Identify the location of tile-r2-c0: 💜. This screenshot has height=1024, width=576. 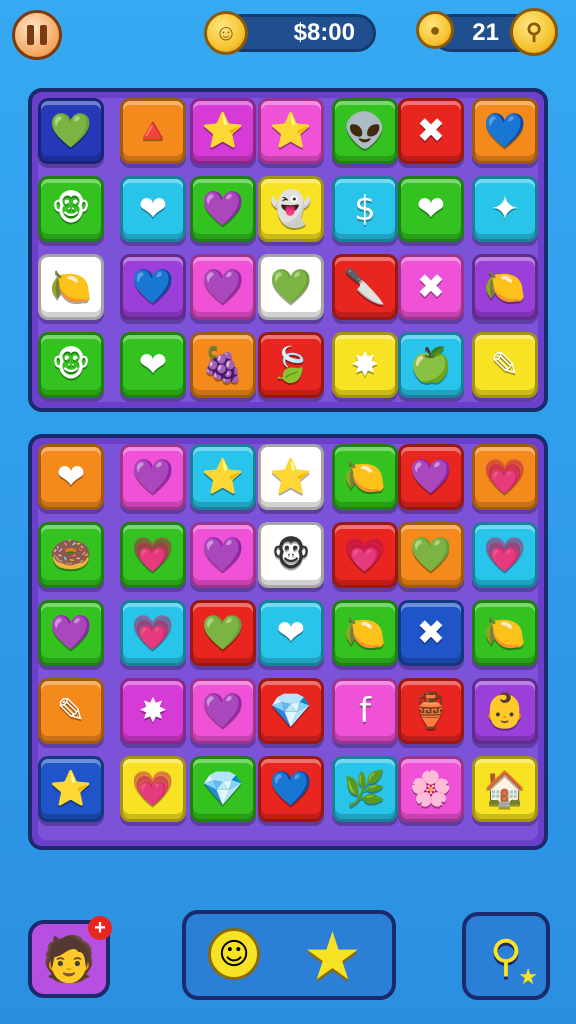
(71, 633).